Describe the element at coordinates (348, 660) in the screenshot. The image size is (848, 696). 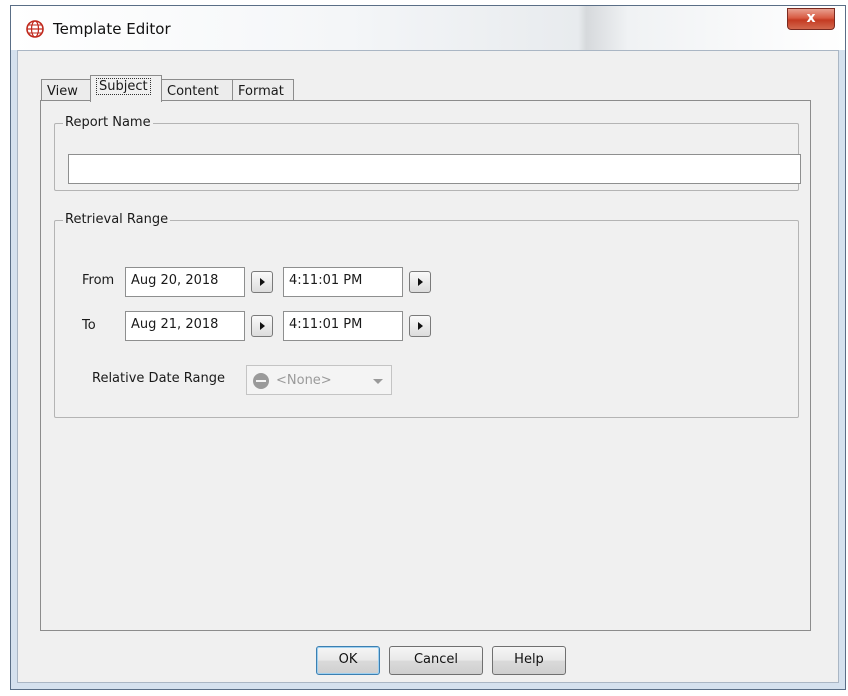
I see `ok-button: OK` at that location.